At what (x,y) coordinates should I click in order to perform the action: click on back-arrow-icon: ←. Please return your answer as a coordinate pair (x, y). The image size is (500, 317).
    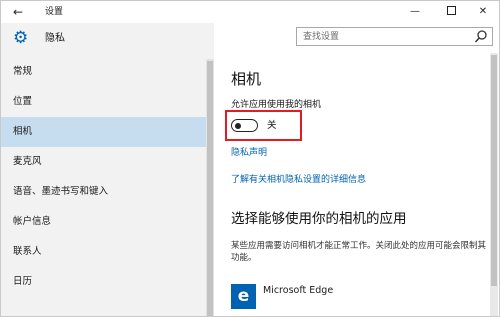
    Looking at the image, I should click on (18, 12).